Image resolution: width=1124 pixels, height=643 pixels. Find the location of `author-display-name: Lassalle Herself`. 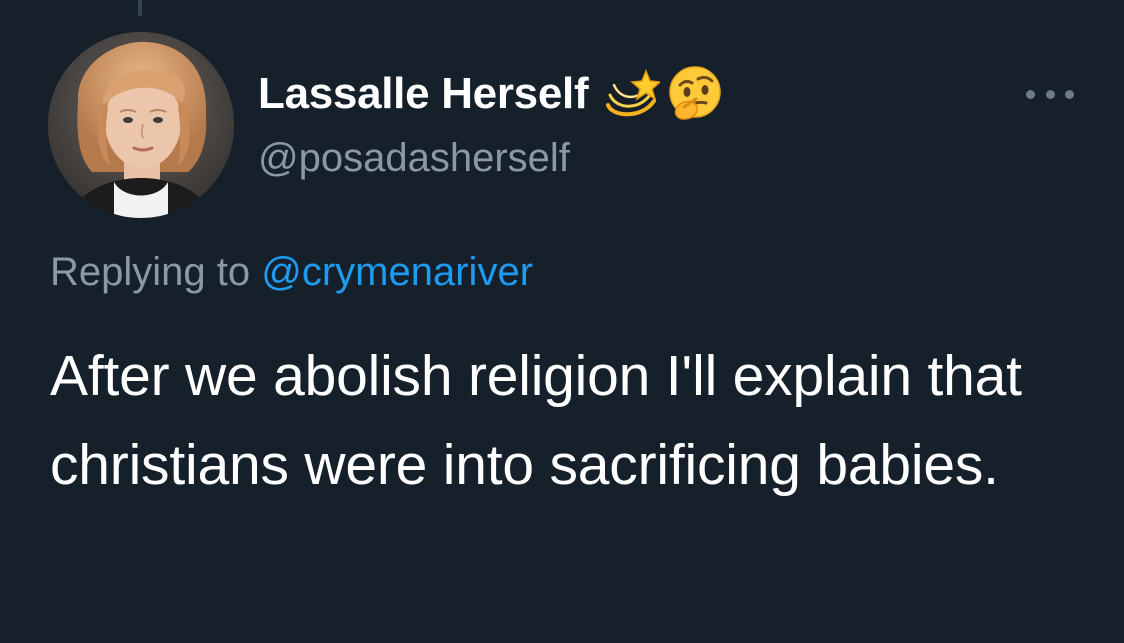

author-display-name: Lassalle Herself is located at coordinates (423, 94).